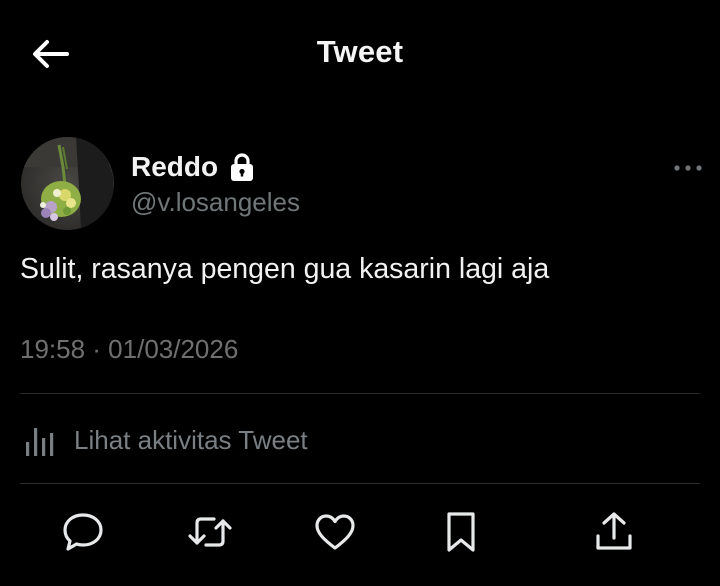 Image resolution: width=720 pixels, height=586 pixels. I want to click on bookmark-button, so click(461, 532).